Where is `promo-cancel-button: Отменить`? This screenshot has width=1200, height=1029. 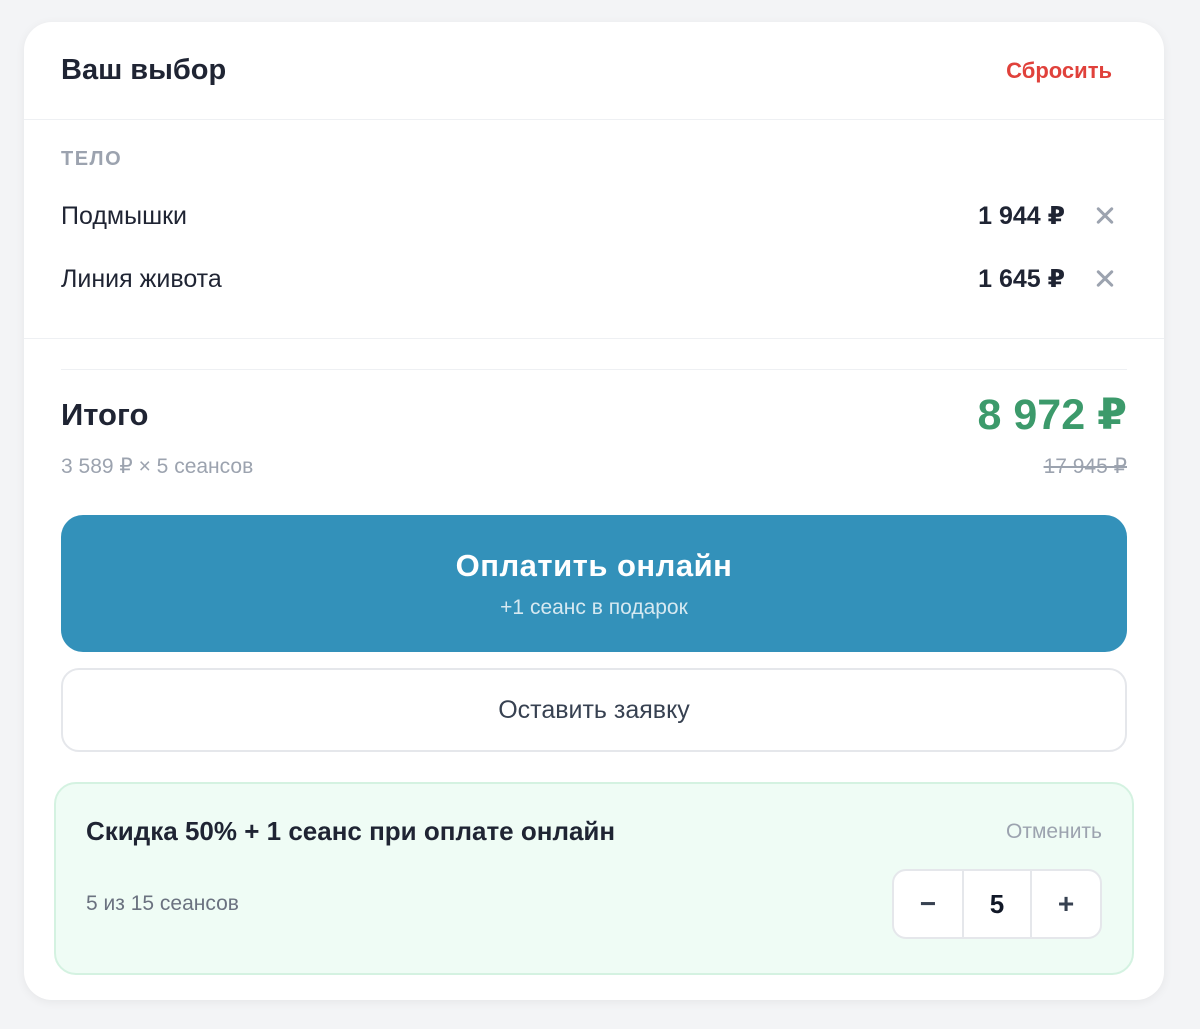 promo-cancel-button: Отменить is located at coordinates (1054, 832).